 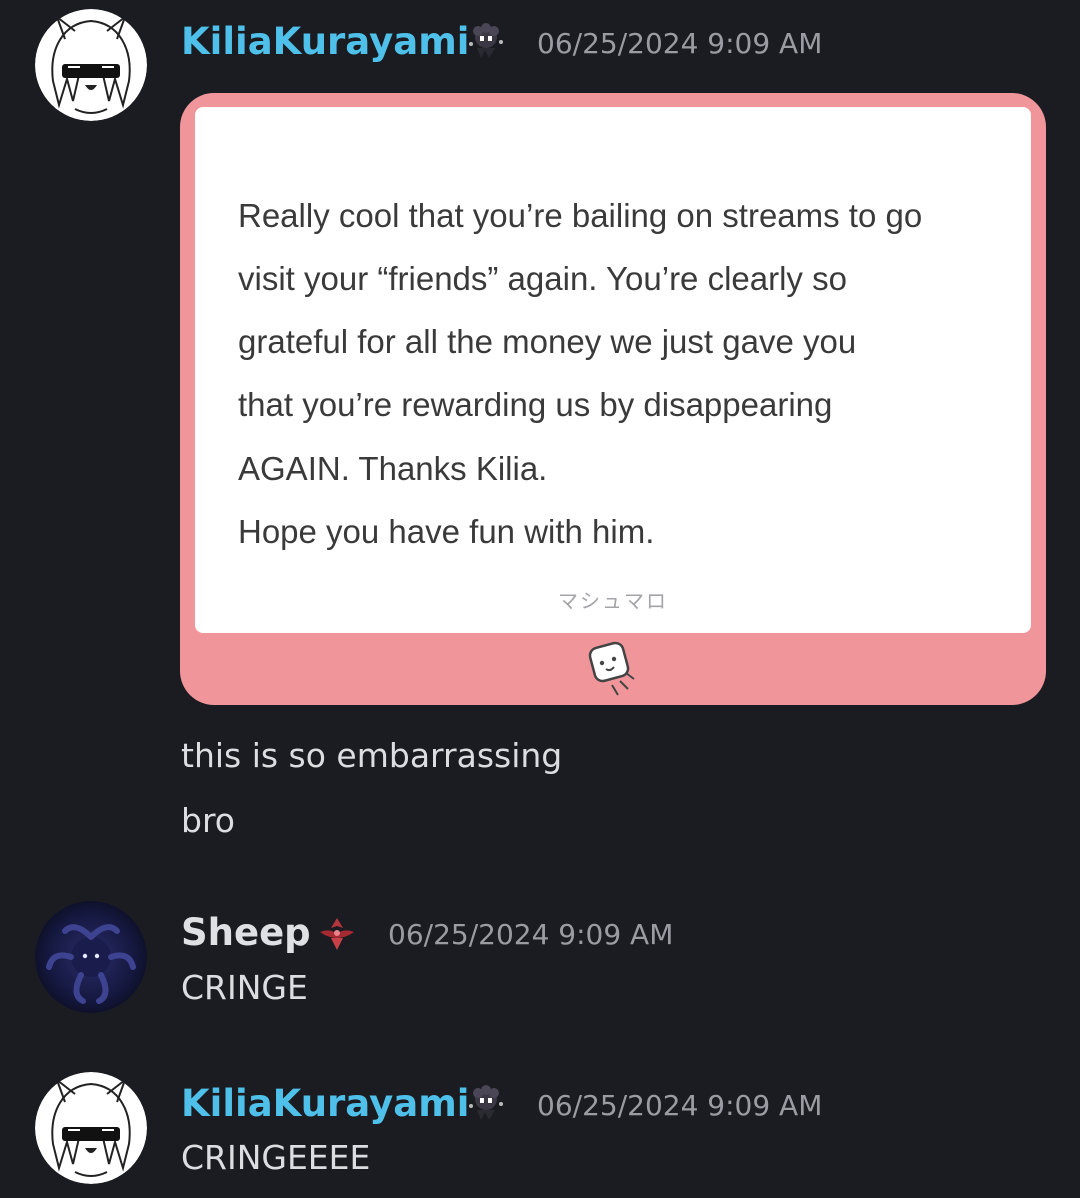 What do you see at coordinates (679, 1106) in the screenshot?
I see `message-timestamp: 06/25/2024 9:09 AM` at bounding box center [679, 1106].